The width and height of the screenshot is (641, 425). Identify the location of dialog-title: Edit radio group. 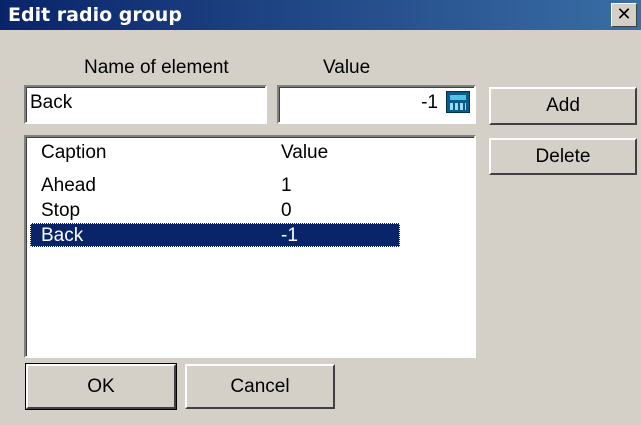
(95, 15).